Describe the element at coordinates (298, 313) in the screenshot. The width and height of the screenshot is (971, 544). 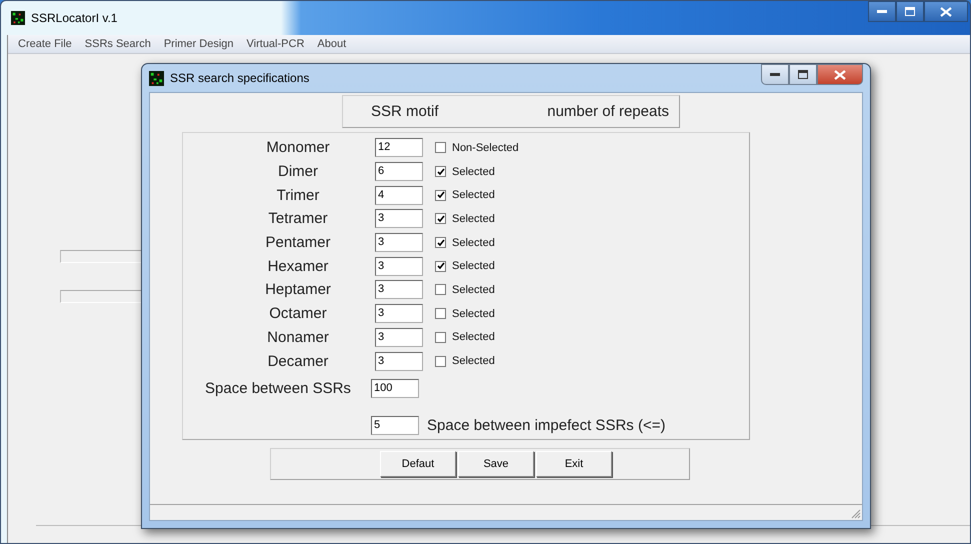
I see `motif-label: Octamer` at that location.